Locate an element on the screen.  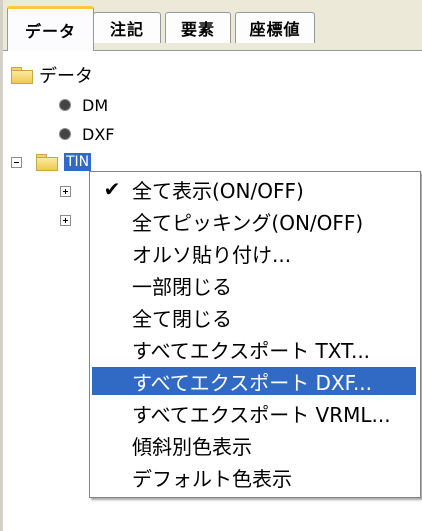
tab-label: 座標値 is located at coordinates (275, 29).